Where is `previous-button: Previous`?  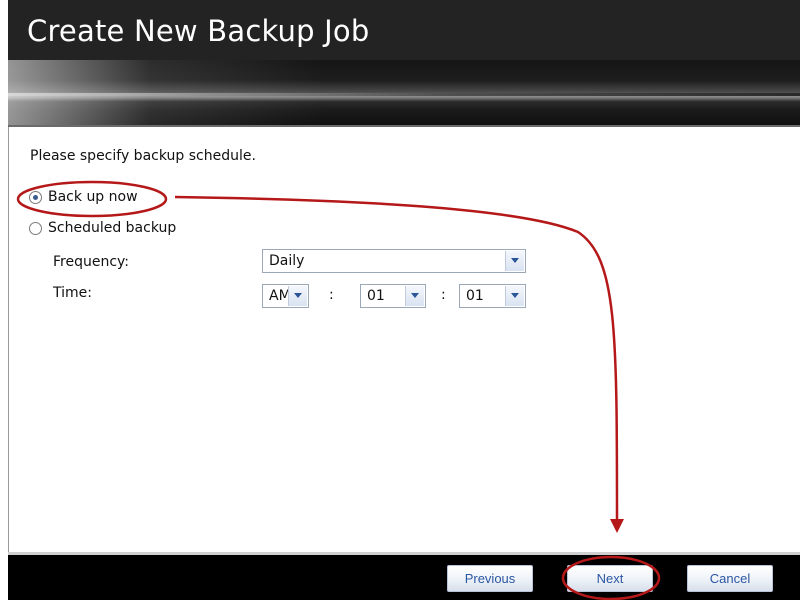
previous-button: Previous is located at coordinates (490, 578).